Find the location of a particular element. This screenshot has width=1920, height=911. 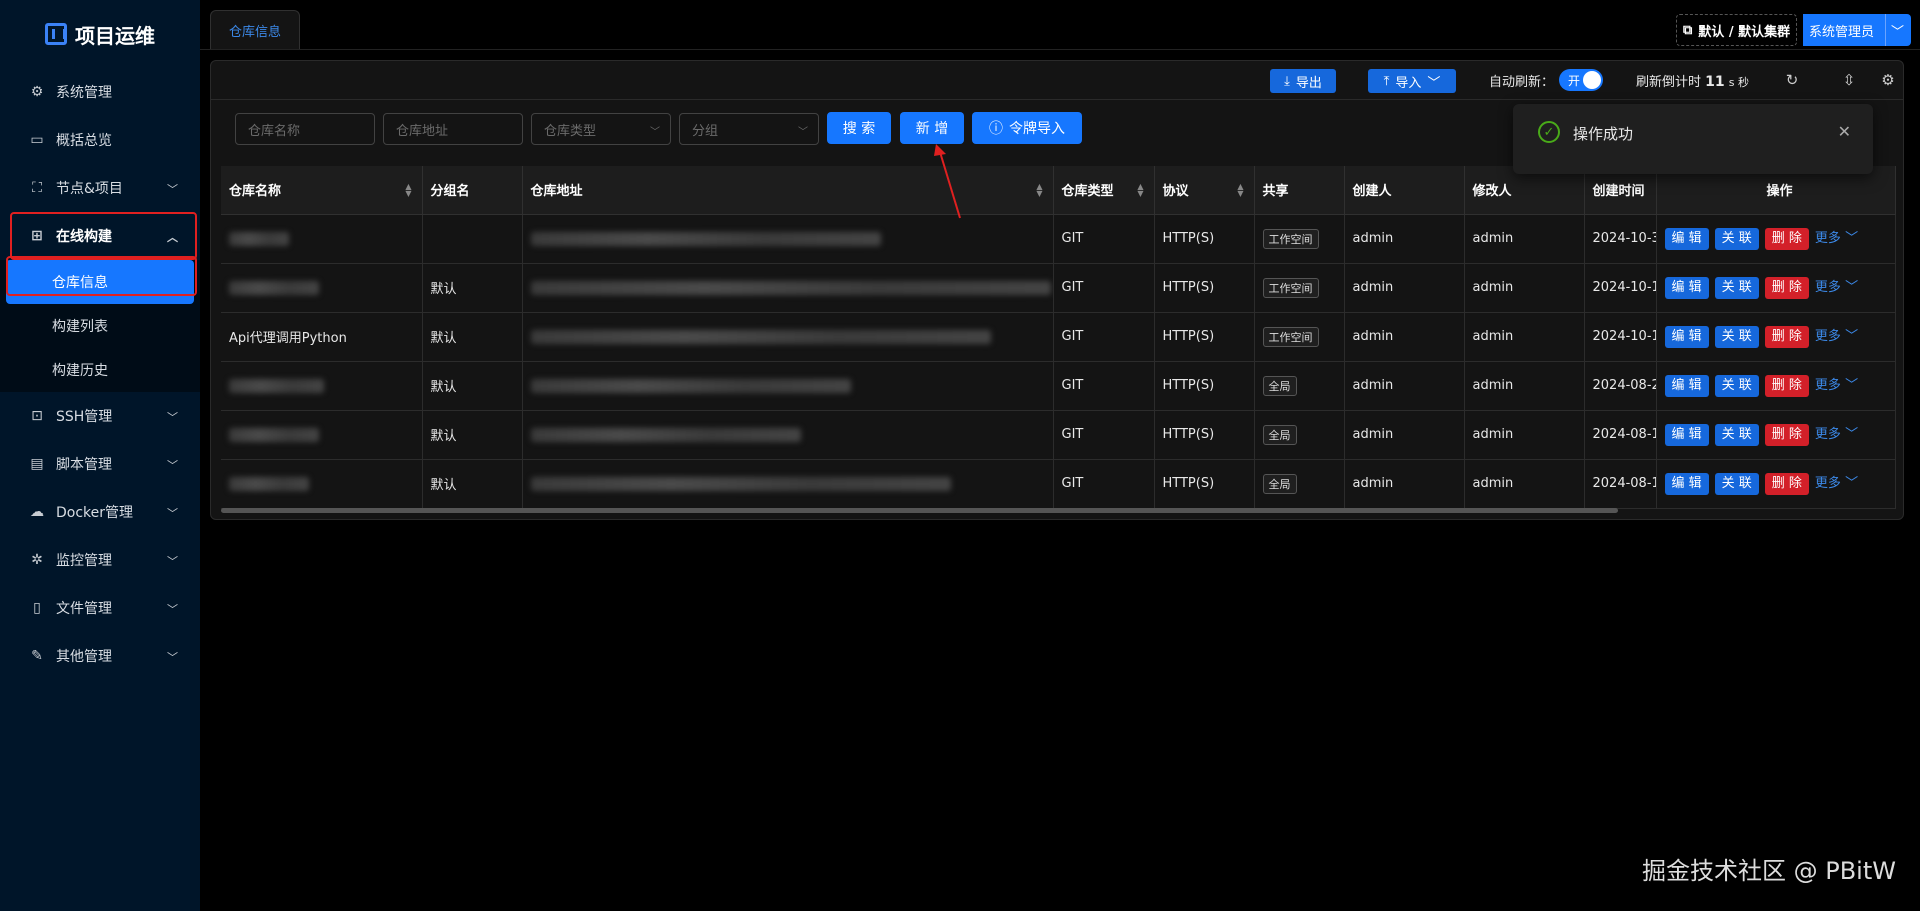

horizontal-scrollbar is located at coordinates (919, 510).